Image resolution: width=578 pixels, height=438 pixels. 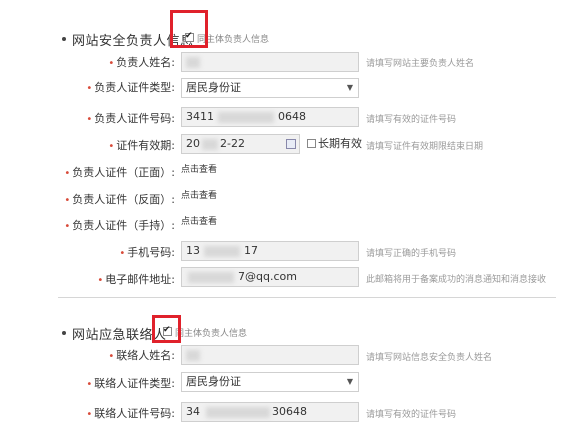 What do you see at coordinates (270, 382) in the screenshot?
I see `contact-id-type-select: 居民身份证 ▼` at bounding box center [270, 382].